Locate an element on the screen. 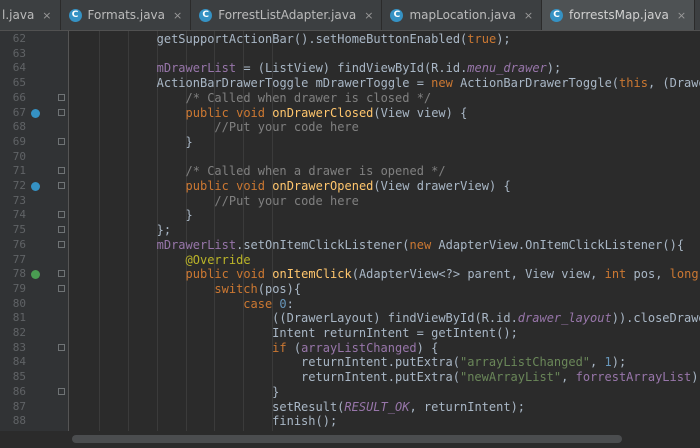  editor-tab: l.java × is located at coordinates (30, 15).